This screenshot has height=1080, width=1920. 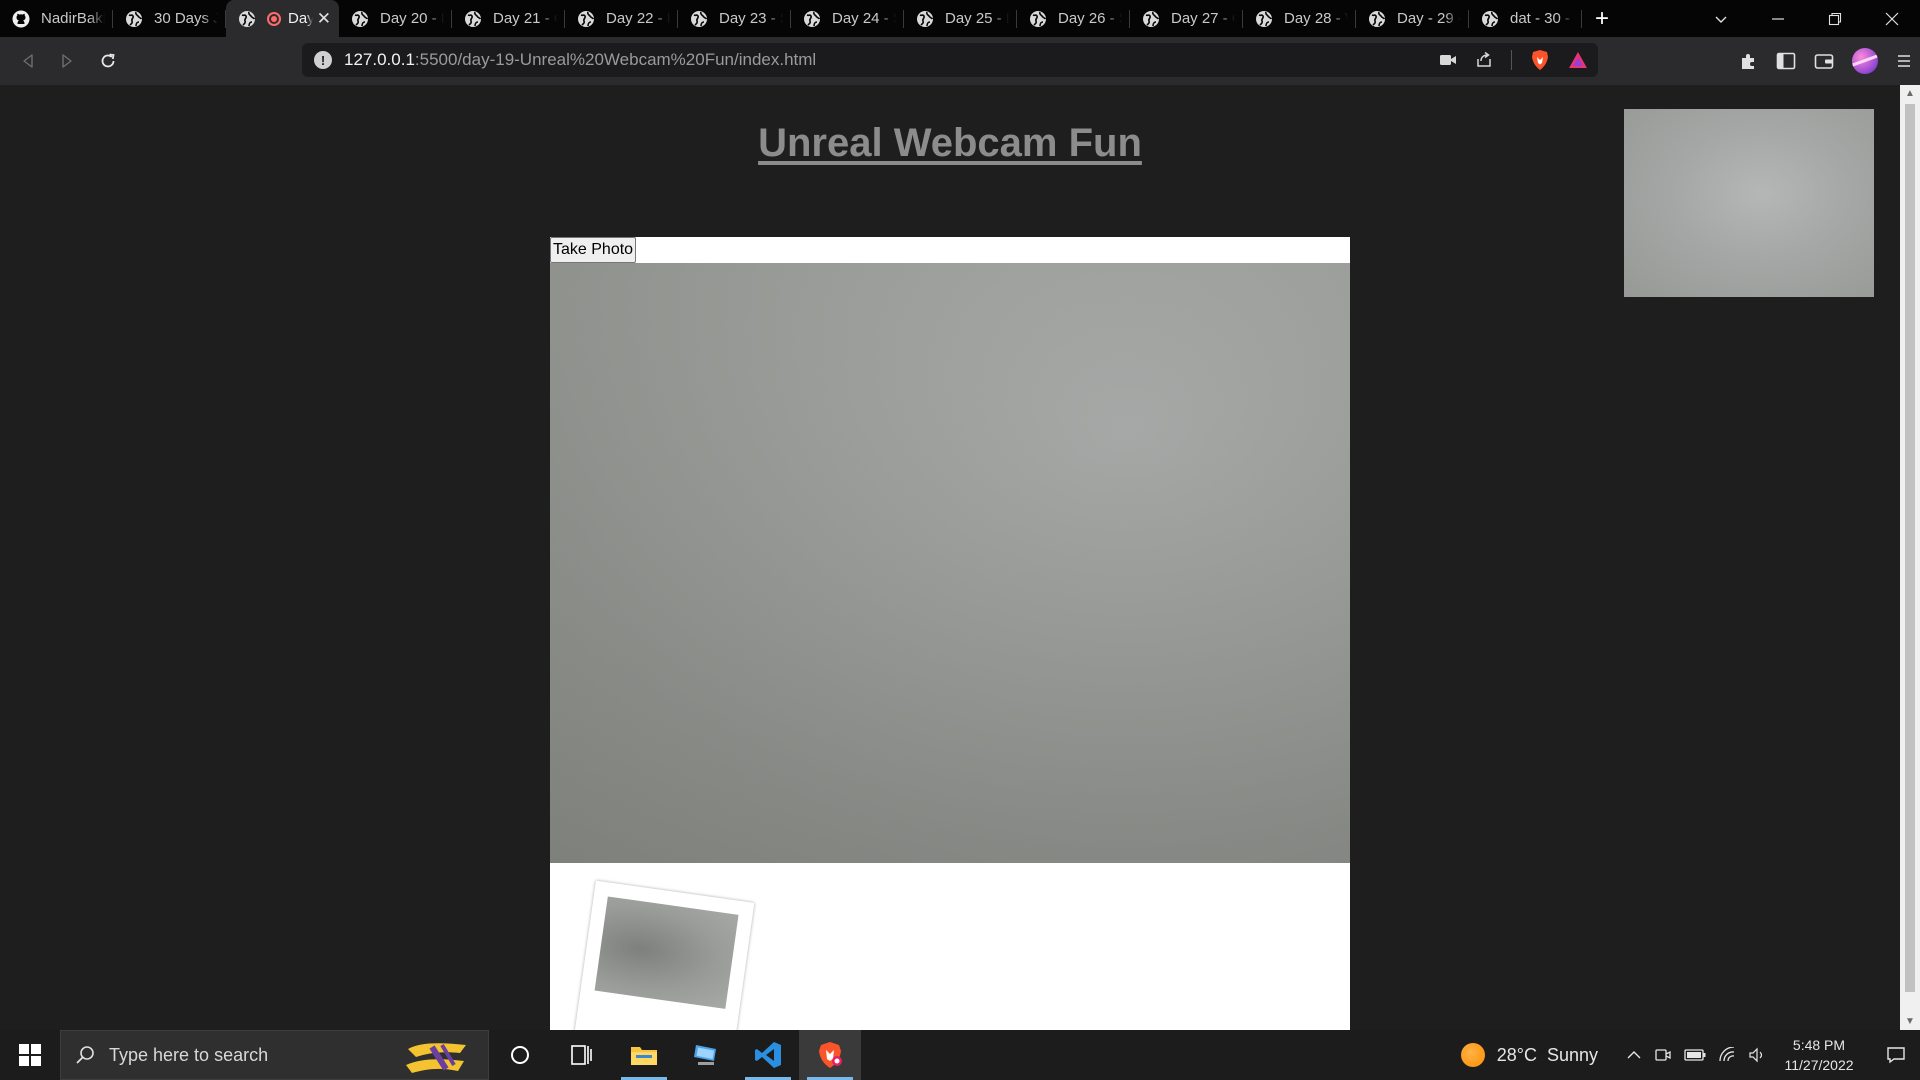 I want to click on task-view-button, so click(x=582, y=1055).